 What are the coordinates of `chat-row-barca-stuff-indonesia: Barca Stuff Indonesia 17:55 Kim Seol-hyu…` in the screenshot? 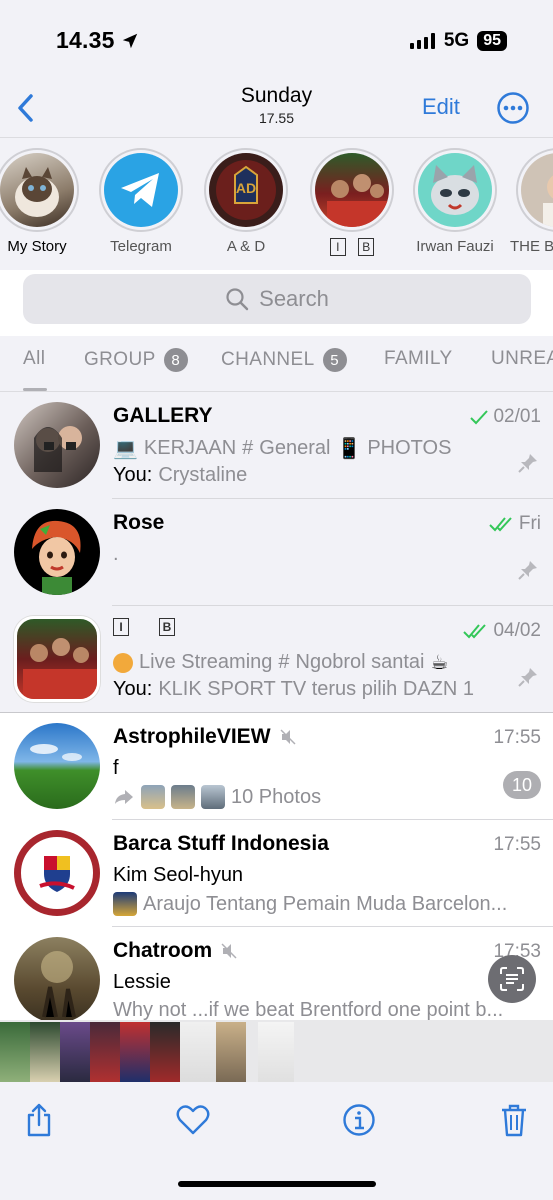 It's located at (276, 873).